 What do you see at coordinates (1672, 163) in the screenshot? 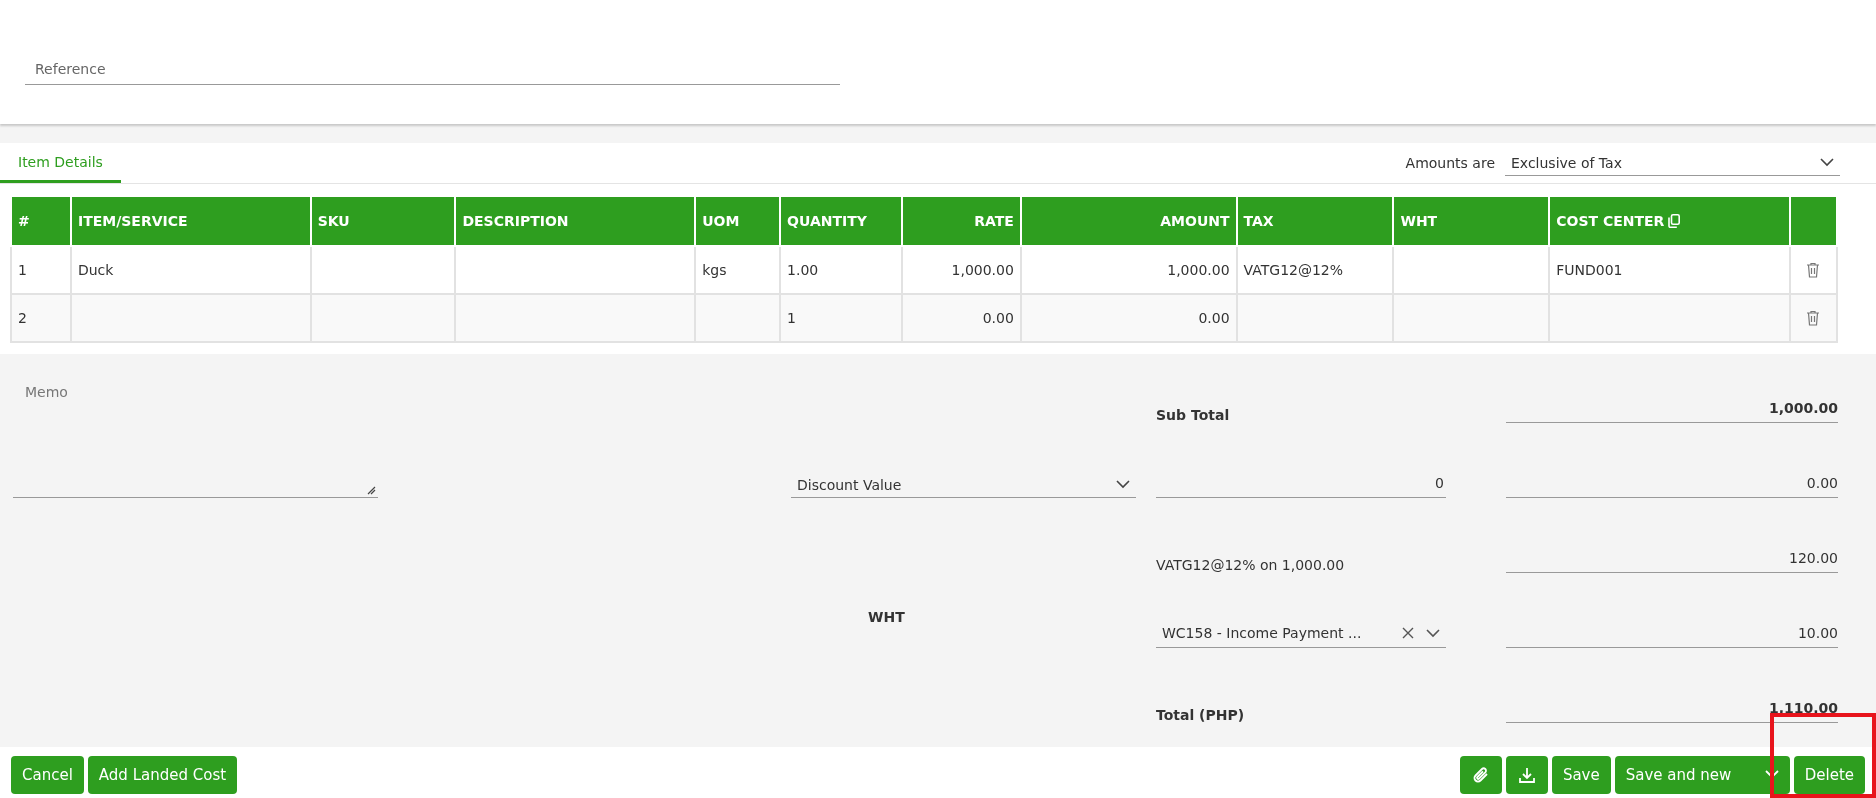
I see `tax-mode-dropdown: Exclusive of Tax` at bounding box center [1672, 163].